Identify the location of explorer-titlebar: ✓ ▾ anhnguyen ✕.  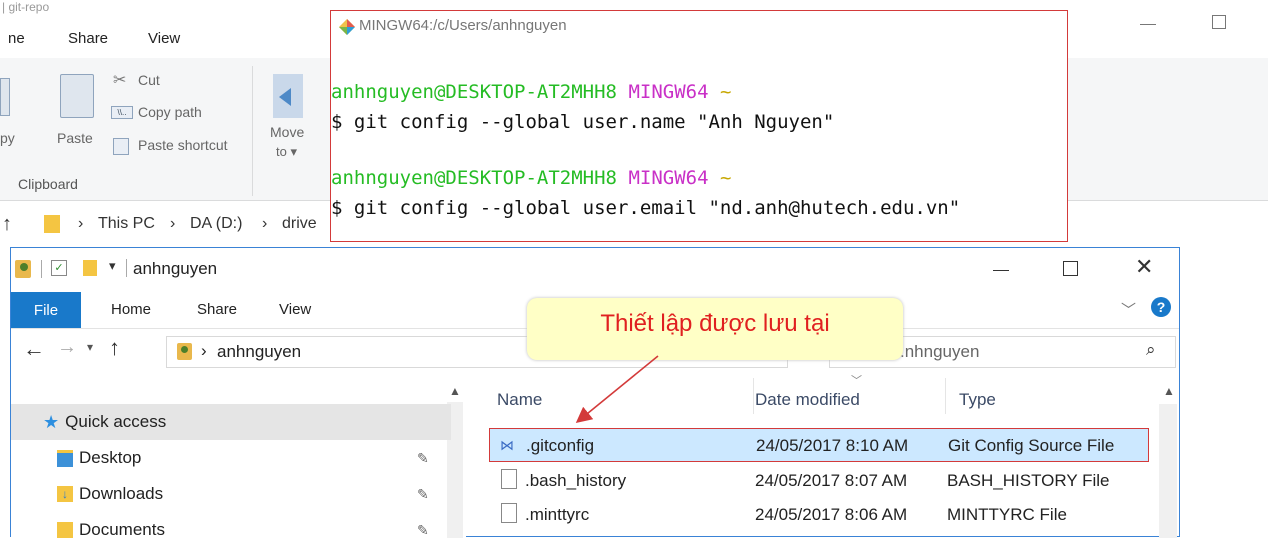
(595, 270).